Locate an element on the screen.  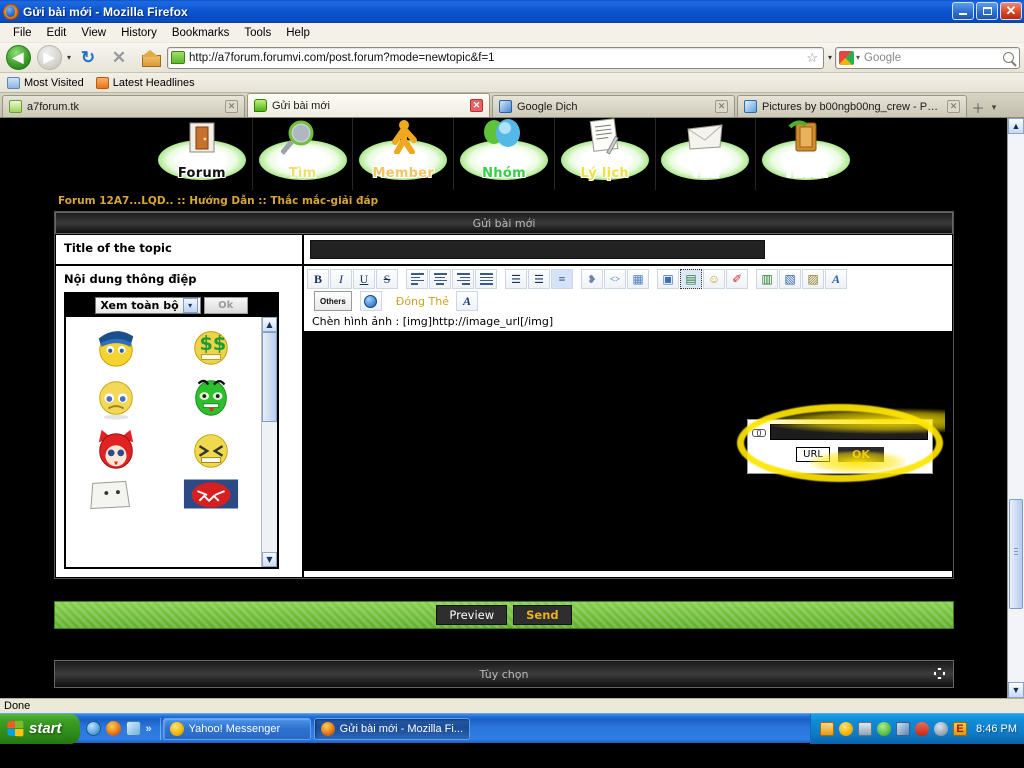
tab-a7forum: a7forum.tk ✕ is located at coordinates (123, 106).